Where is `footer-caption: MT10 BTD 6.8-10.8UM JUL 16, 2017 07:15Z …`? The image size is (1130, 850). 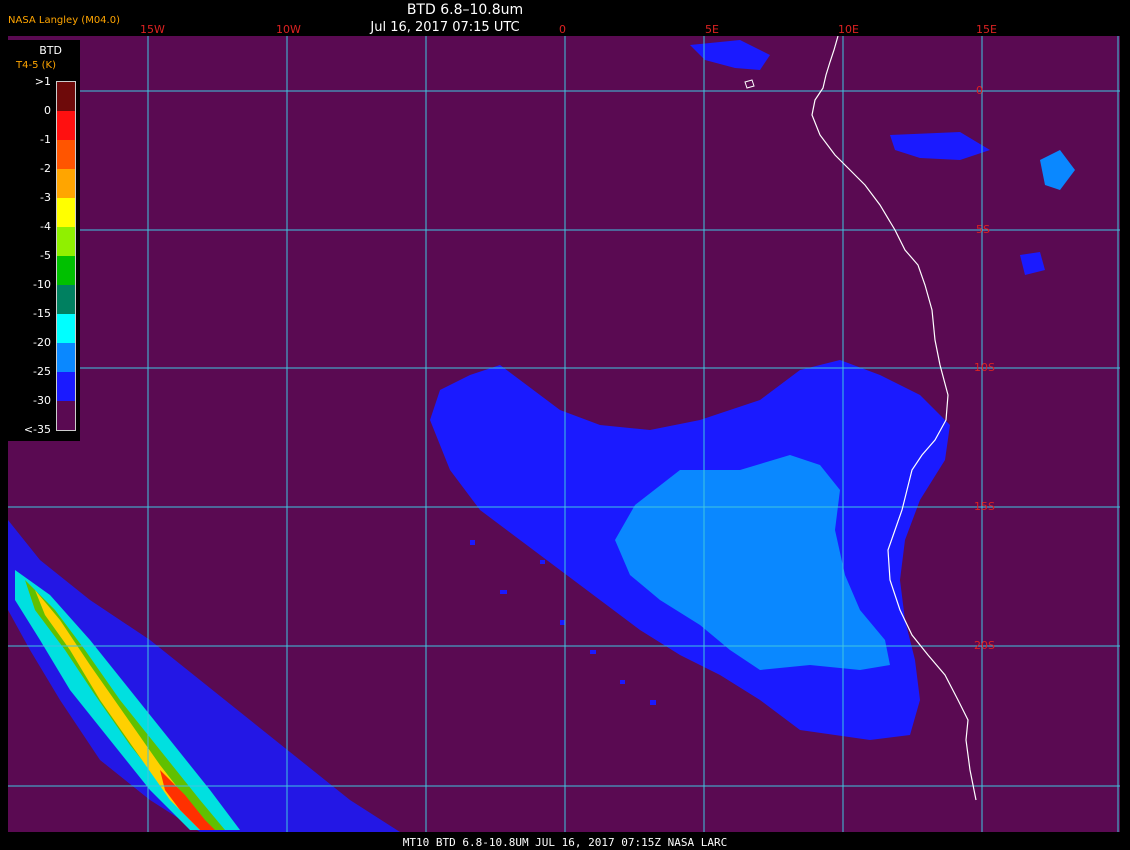 footer-caption: MT10 BTD 6.8-10.8UM JUL 16, 2017 07:15Z … is located at coordinates (565, 842).